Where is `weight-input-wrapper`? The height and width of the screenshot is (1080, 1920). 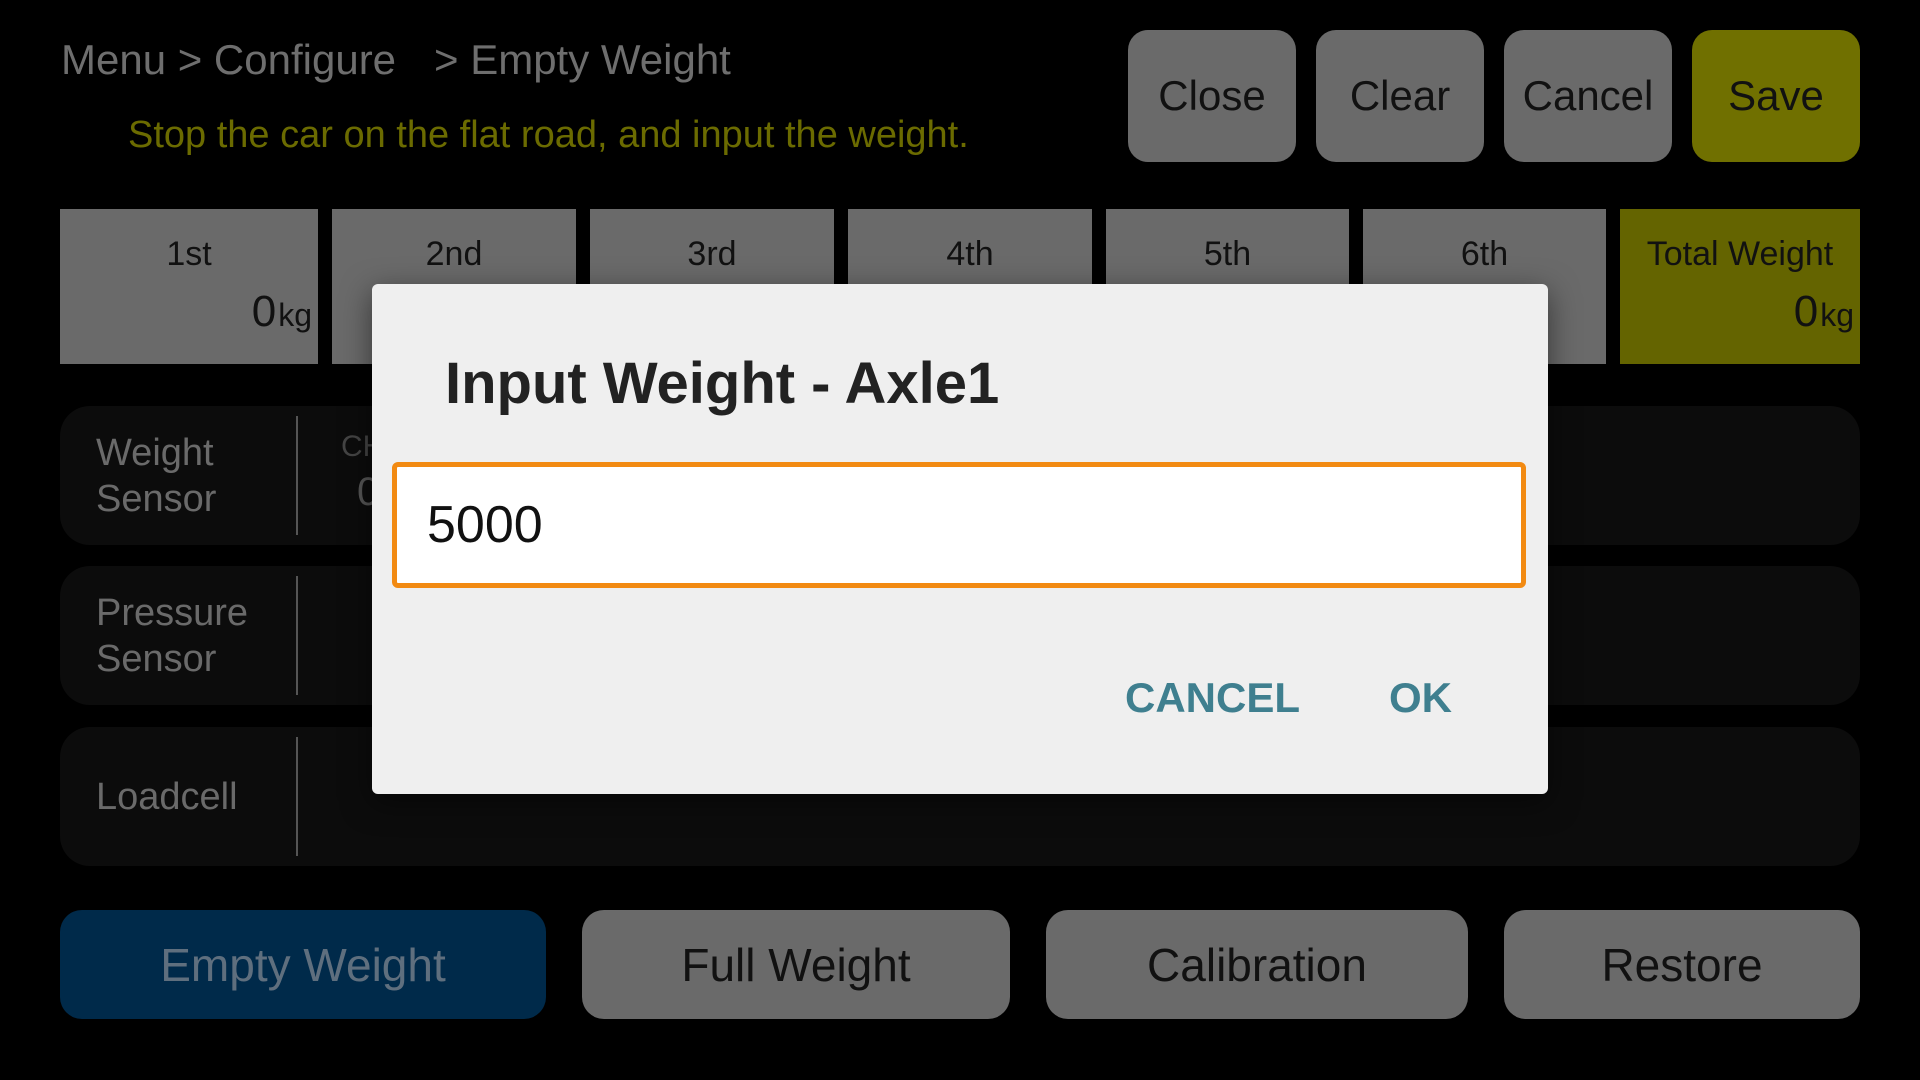 weight-input-wrapper is located at coordinates (959, 525).